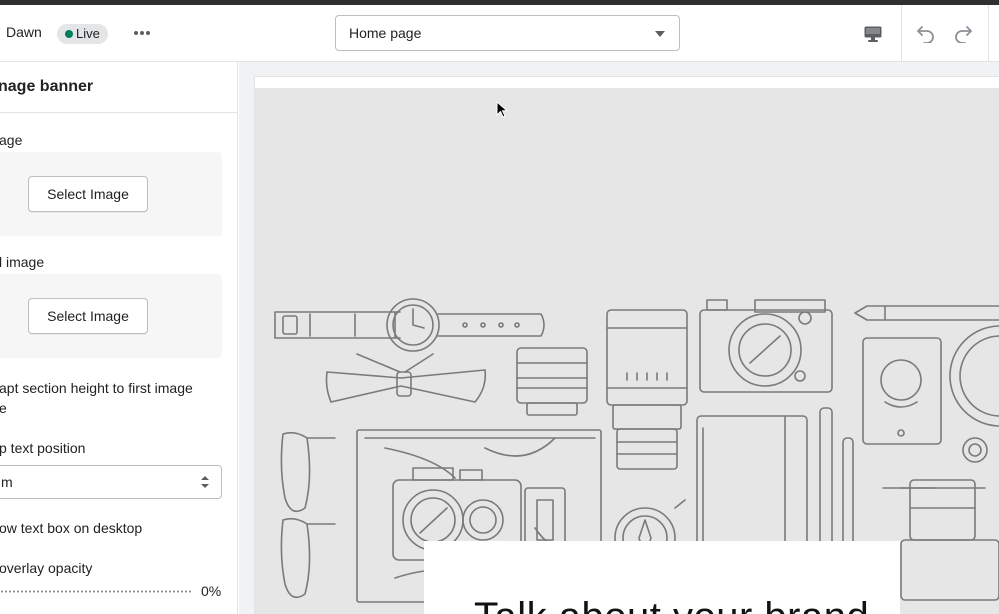 The height and width of the screenshot is (614, 999). I want to click on banner-heading: Talk about your brand, so click(671, 604).